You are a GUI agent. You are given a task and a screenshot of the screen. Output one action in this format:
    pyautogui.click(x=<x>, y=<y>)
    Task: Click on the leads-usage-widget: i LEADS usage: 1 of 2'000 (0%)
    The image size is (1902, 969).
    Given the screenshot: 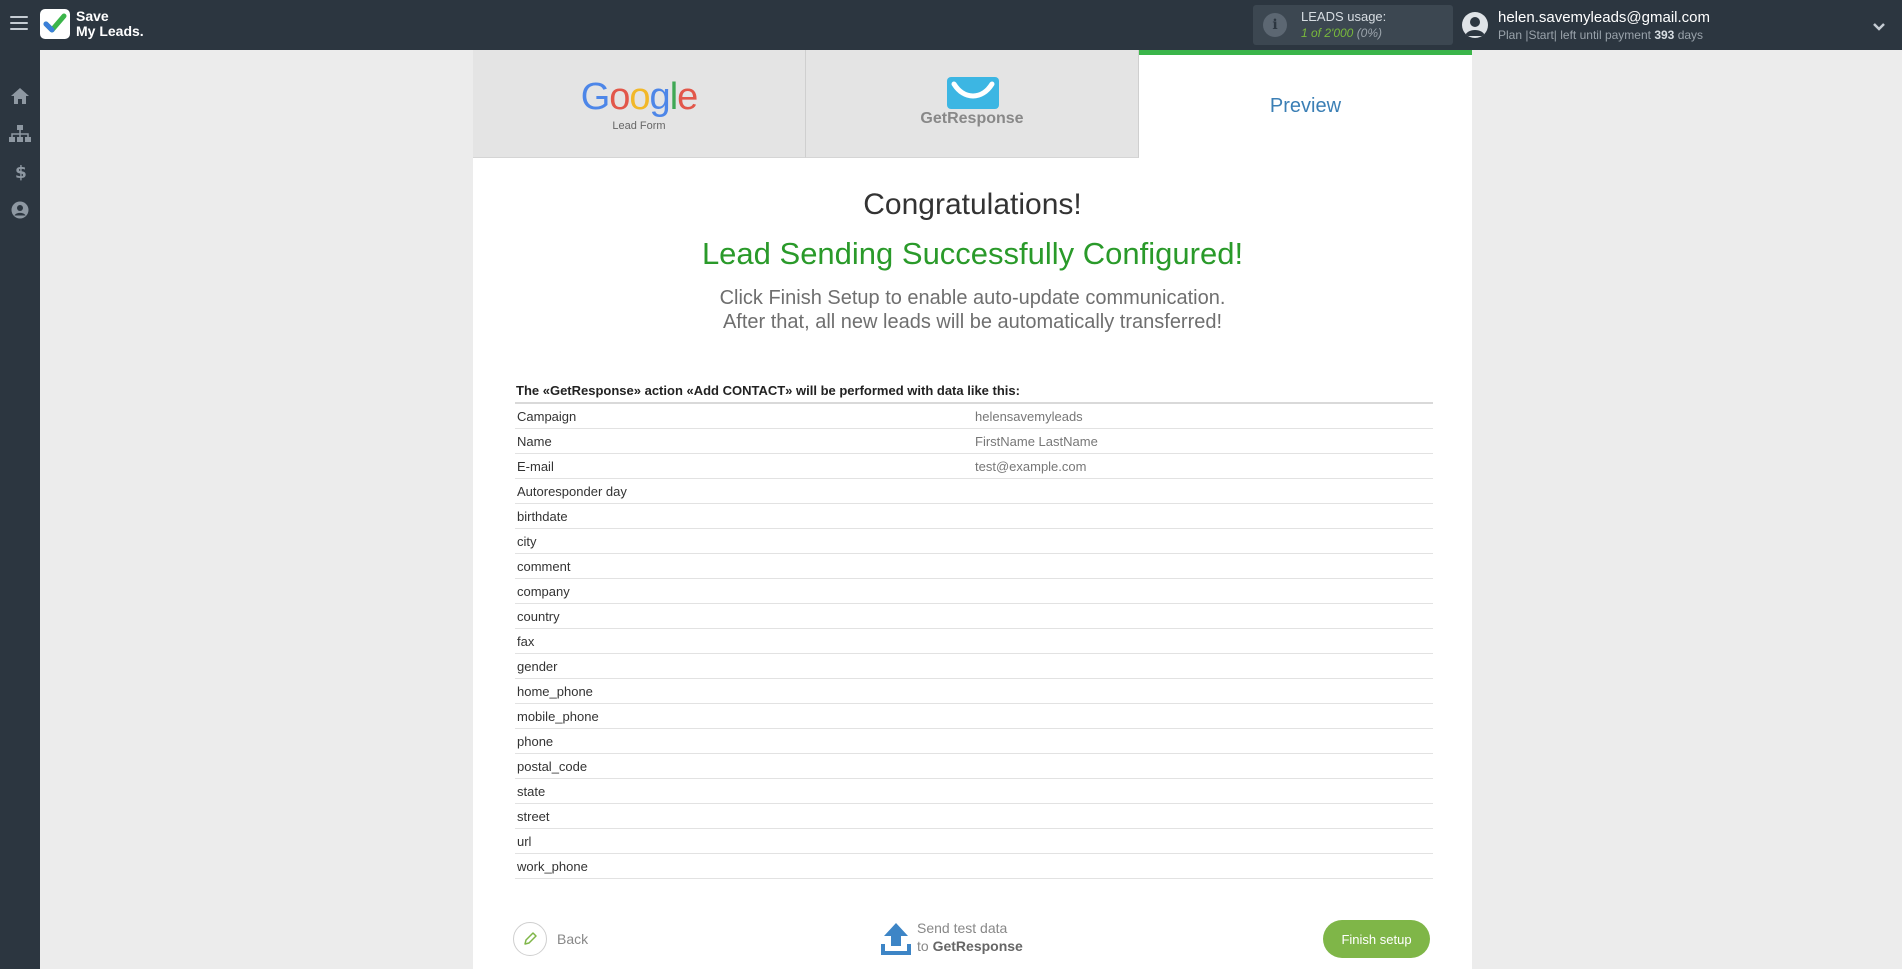 What is the action you would take?
    pyautogui.click(x=1353, y=25)
    